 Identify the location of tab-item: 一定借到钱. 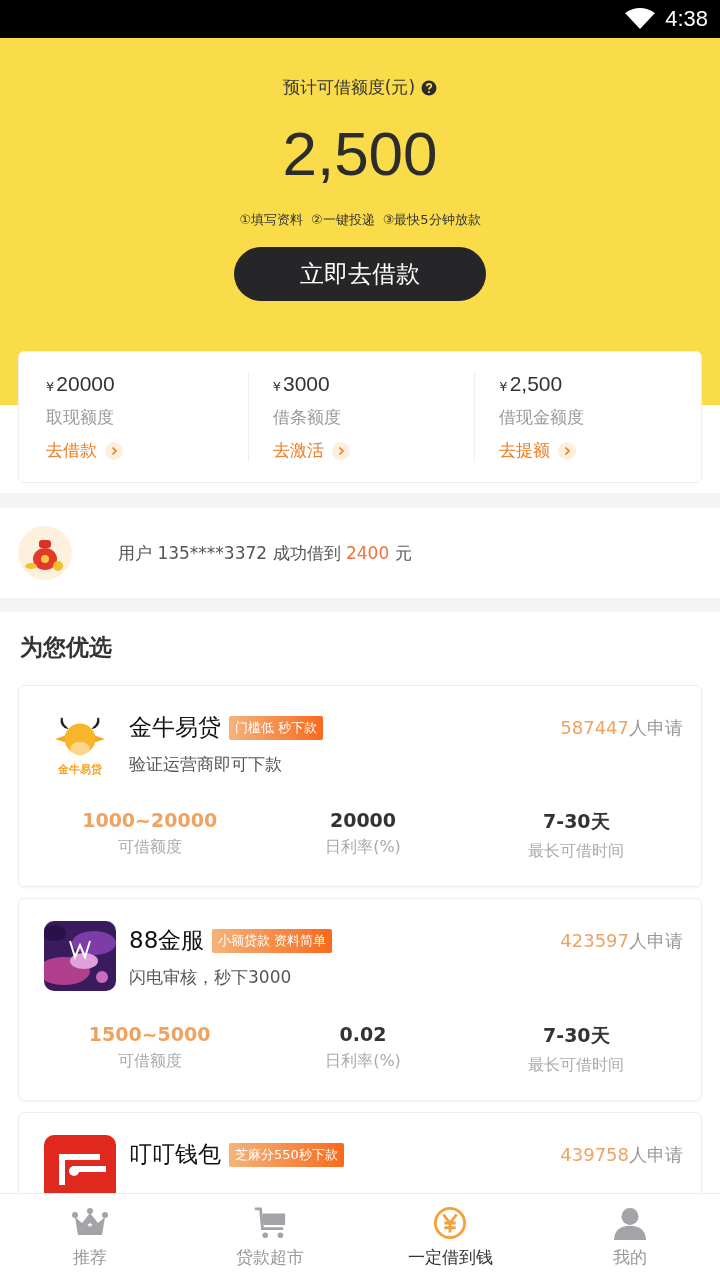
(450, 1237).